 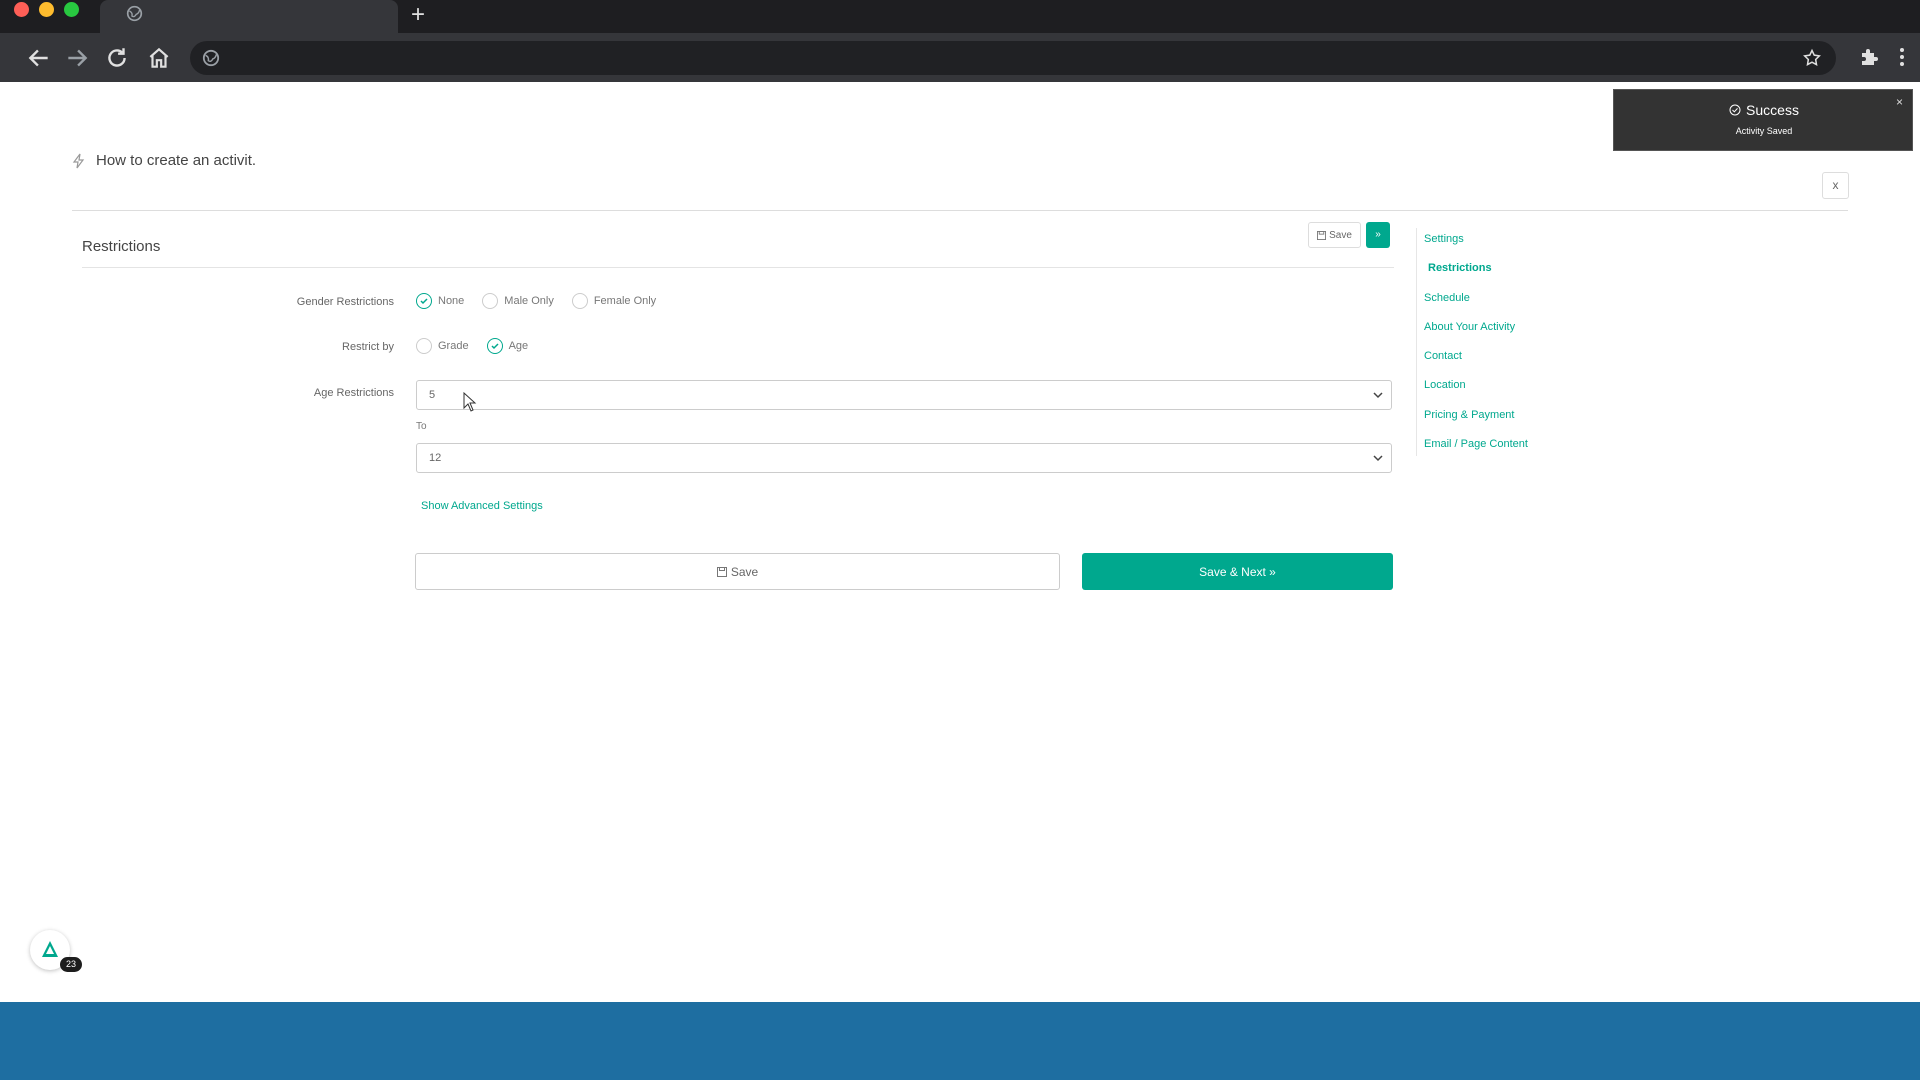 What do you see at coordinates (518, 346) in the screenshot?
I see `restrict-by-option-label: Age` at bounding box center [518, 346].